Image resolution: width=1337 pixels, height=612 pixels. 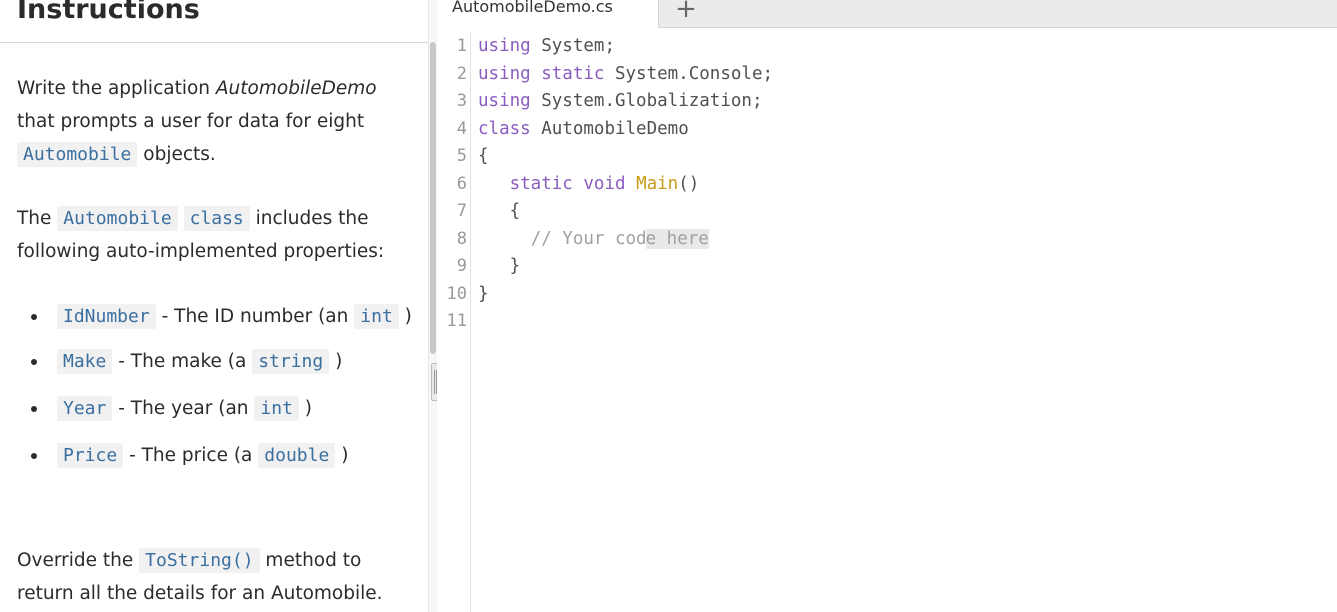 I want to click on line-number: 7, so click(x=461, y=211).